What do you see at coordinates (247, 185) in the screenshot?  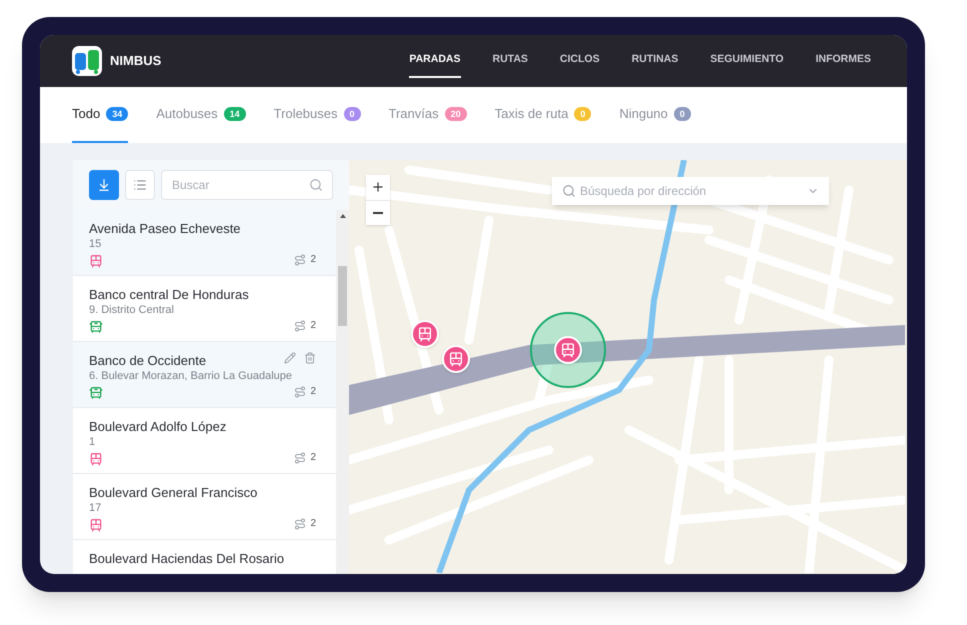 I see `search-field: Buscar` at bounding box center [247, 185].